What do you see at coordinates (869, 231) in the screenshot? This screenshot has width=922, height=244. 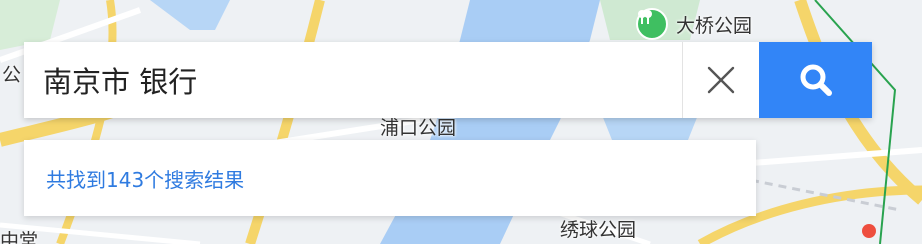 I see `location-marker` at bounding box center [869, 231].